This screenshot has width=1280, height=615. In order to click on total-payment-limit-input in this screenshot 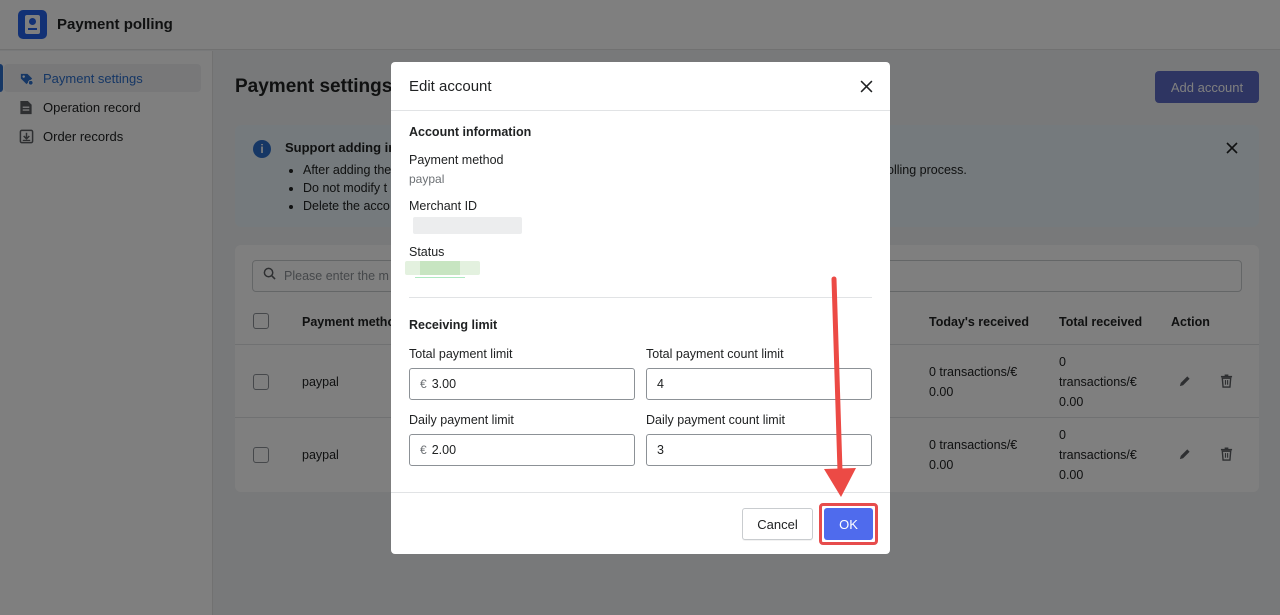, I will do `click(516, 384)`.